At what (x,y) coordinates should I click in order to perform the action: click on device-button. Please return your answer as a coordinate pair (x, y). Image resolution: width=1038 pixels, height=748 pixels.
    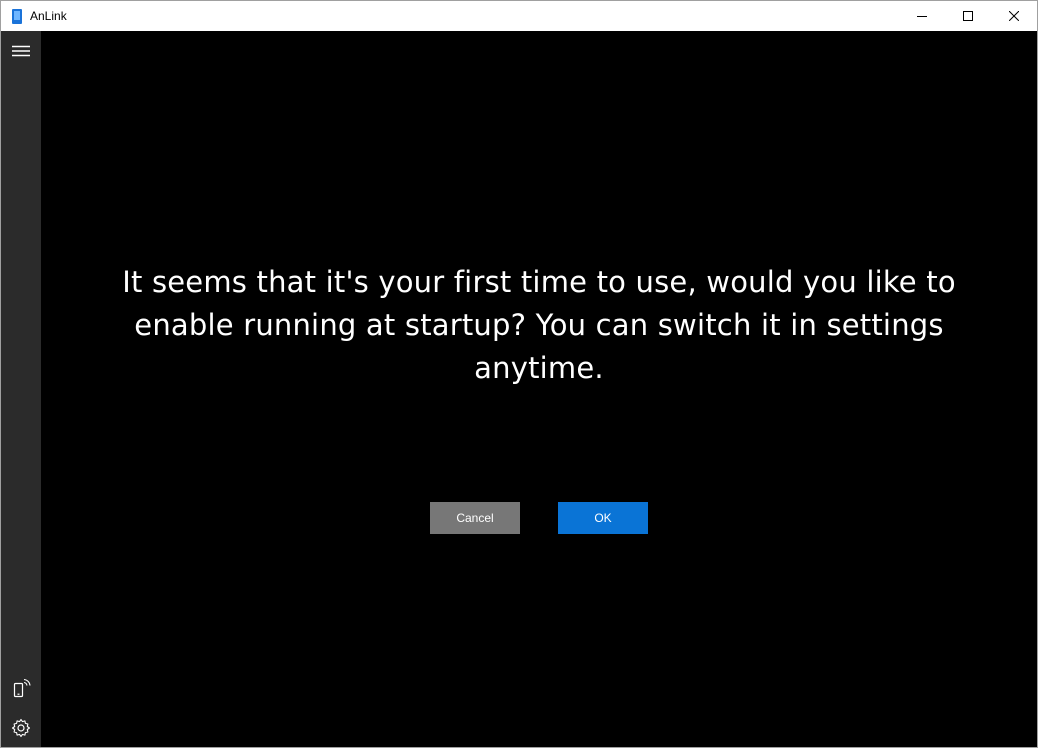
    Looking at the image, I should click on (21, 688).